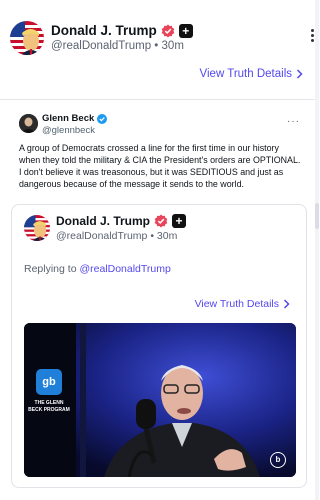 The width and height of the screenshot is (320, 500). I want to click on horizontal-ellipsis-icon: ···, so click(293, 121).